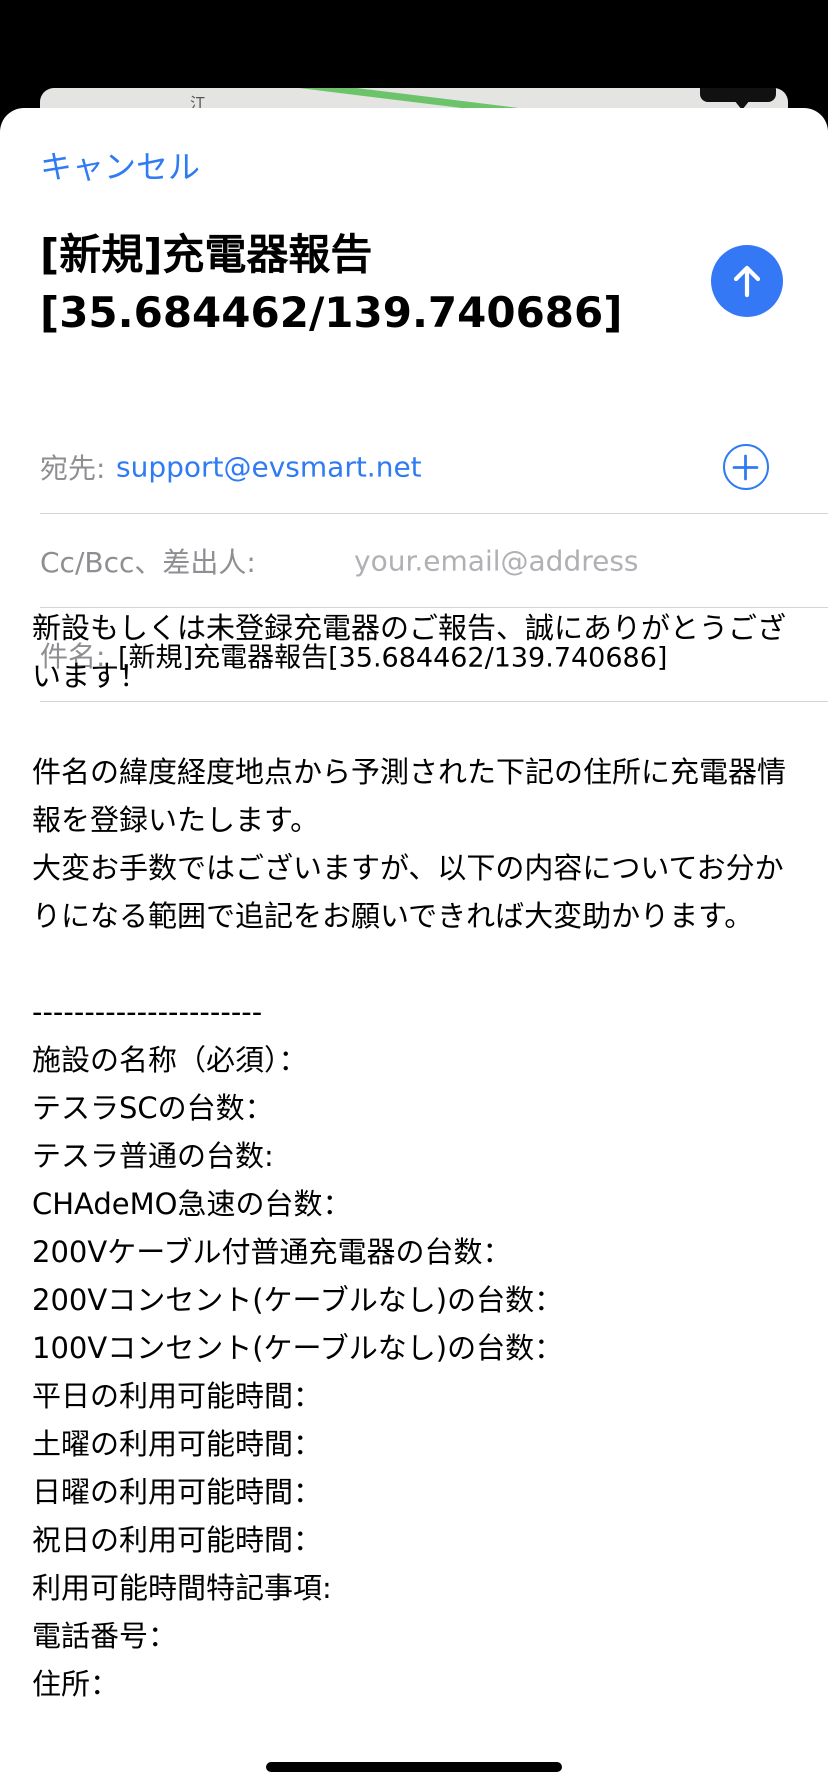 The width and height of the screenshot is (828, 1792). I want to click on plus-circle-icon, so click(745, 467).